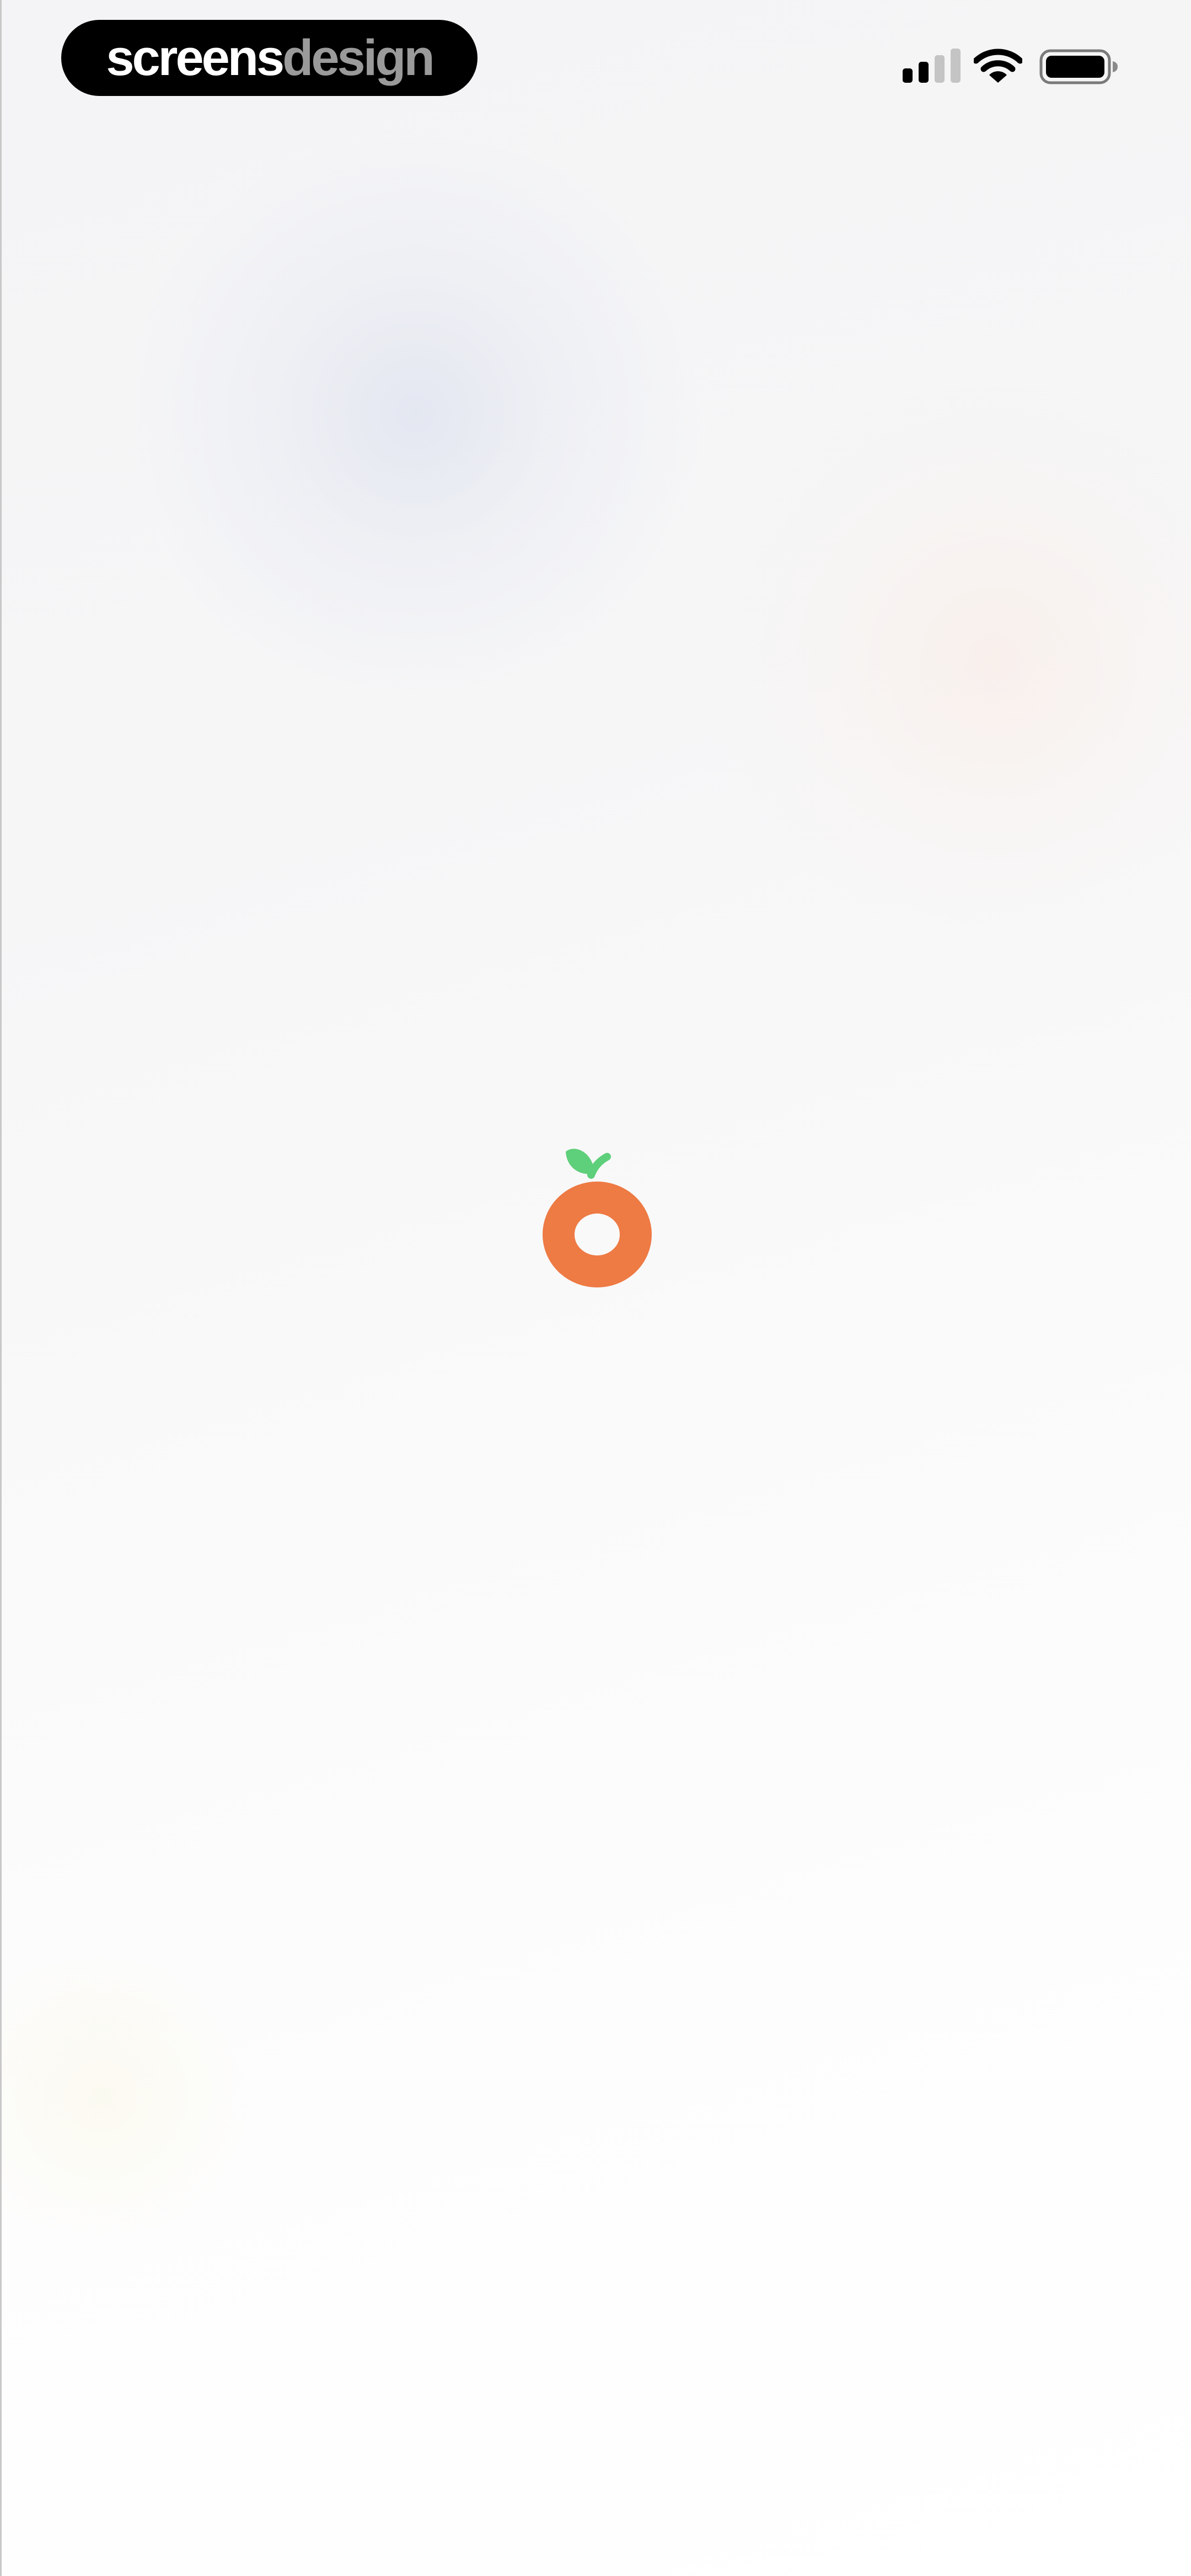 The height and width of the screenshot is (2576, 1191). I want to click on cellular-signal-icon, so click(932, 66).